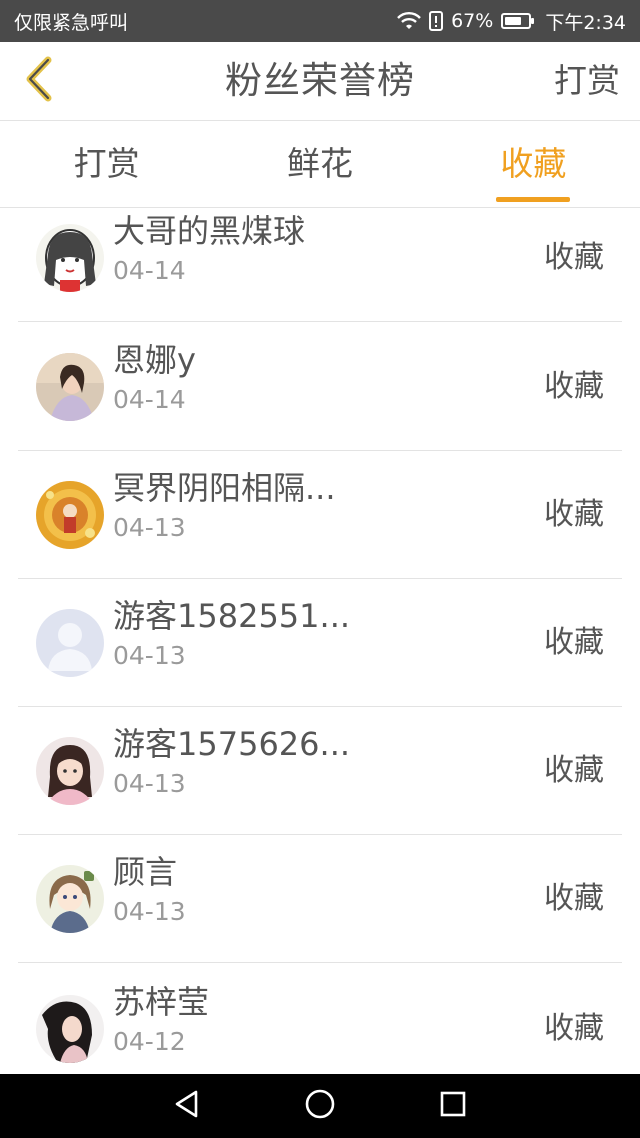 This screenshot has height=1138, width=640. Describe the element at coordinates (149, 1041) in the screenshot. I see `fan-date: 04-12` at that location.